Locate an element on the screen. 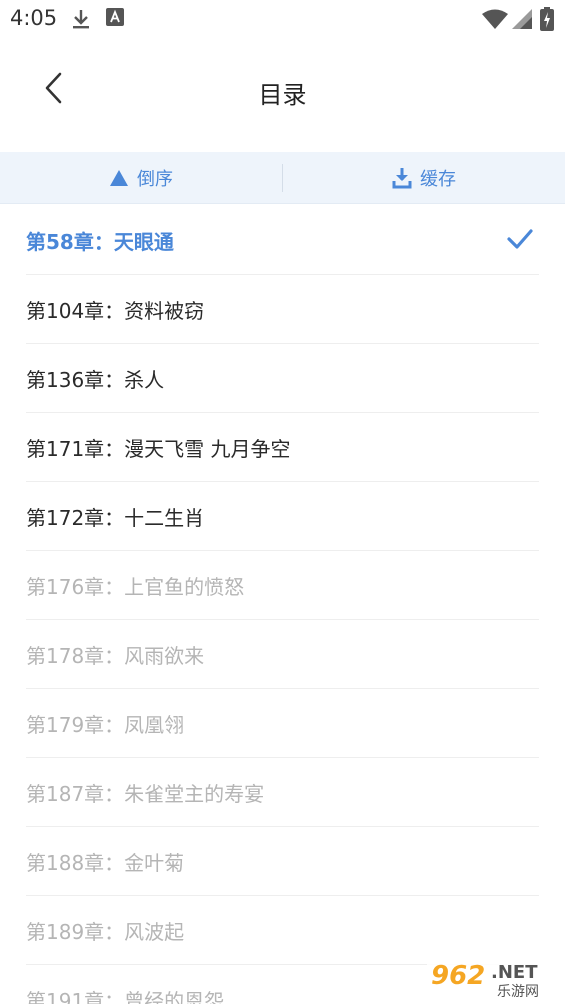 The image size is (565, 1004). chapter-item: 第172章：十二生肖 is located at coordinates (282, 516).